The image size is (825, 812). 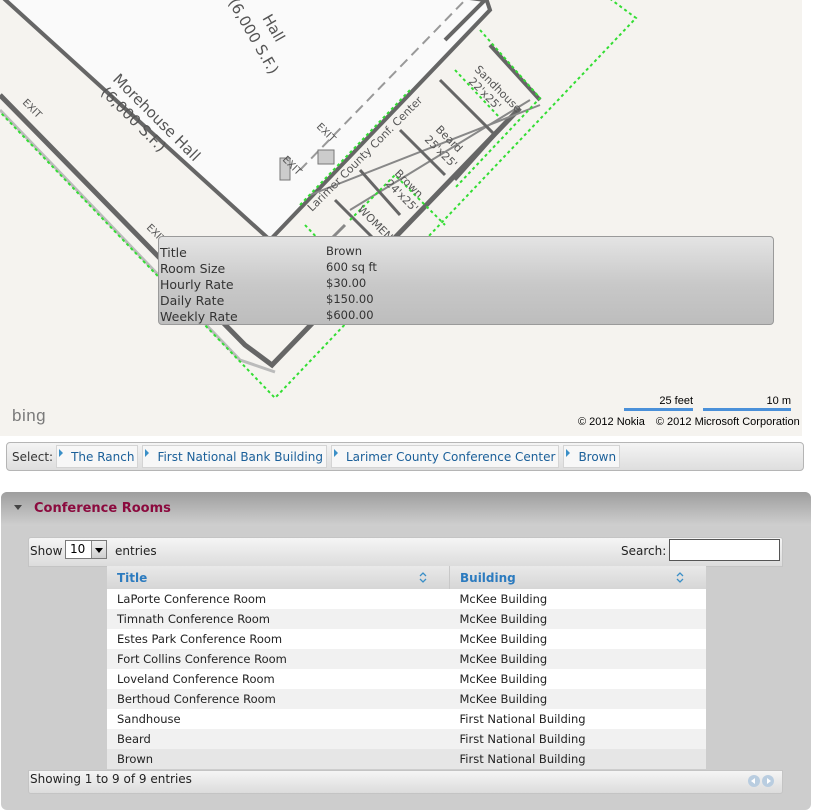 I want to click on breadcrumb-item-label: Brown, so click(x=597, y=456).